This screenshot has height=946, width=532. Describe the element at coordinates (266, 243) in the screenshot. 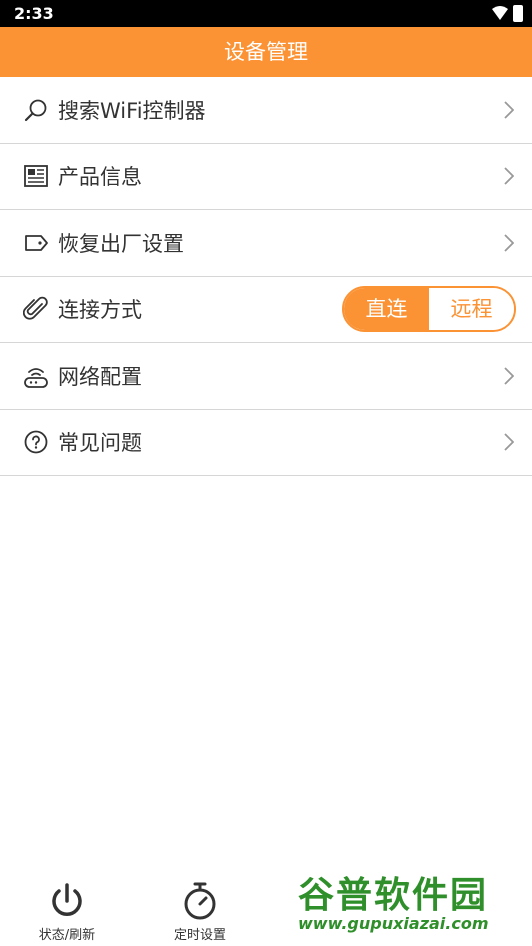

I see `menu-item-factory-reset: 恢复出厂设置` at that location.